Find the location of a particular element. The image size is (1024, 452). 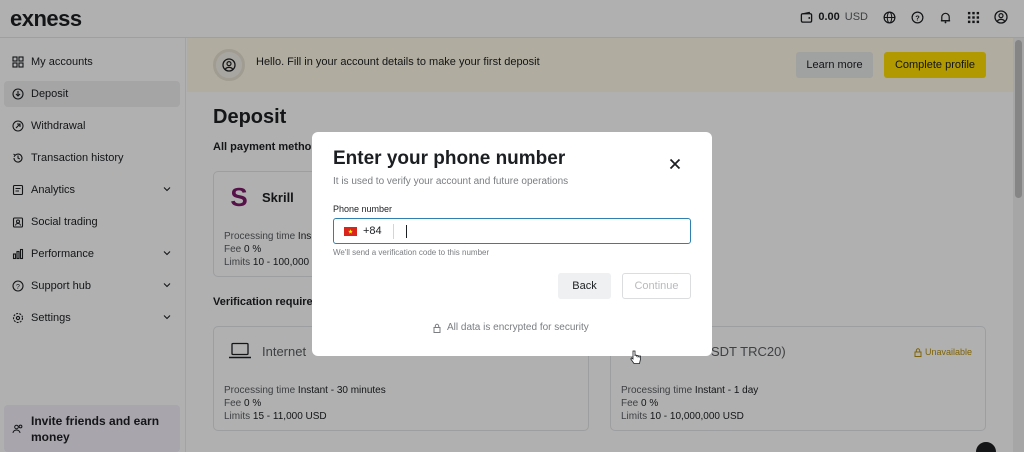

text-caret is located at coordinates (406, 231).